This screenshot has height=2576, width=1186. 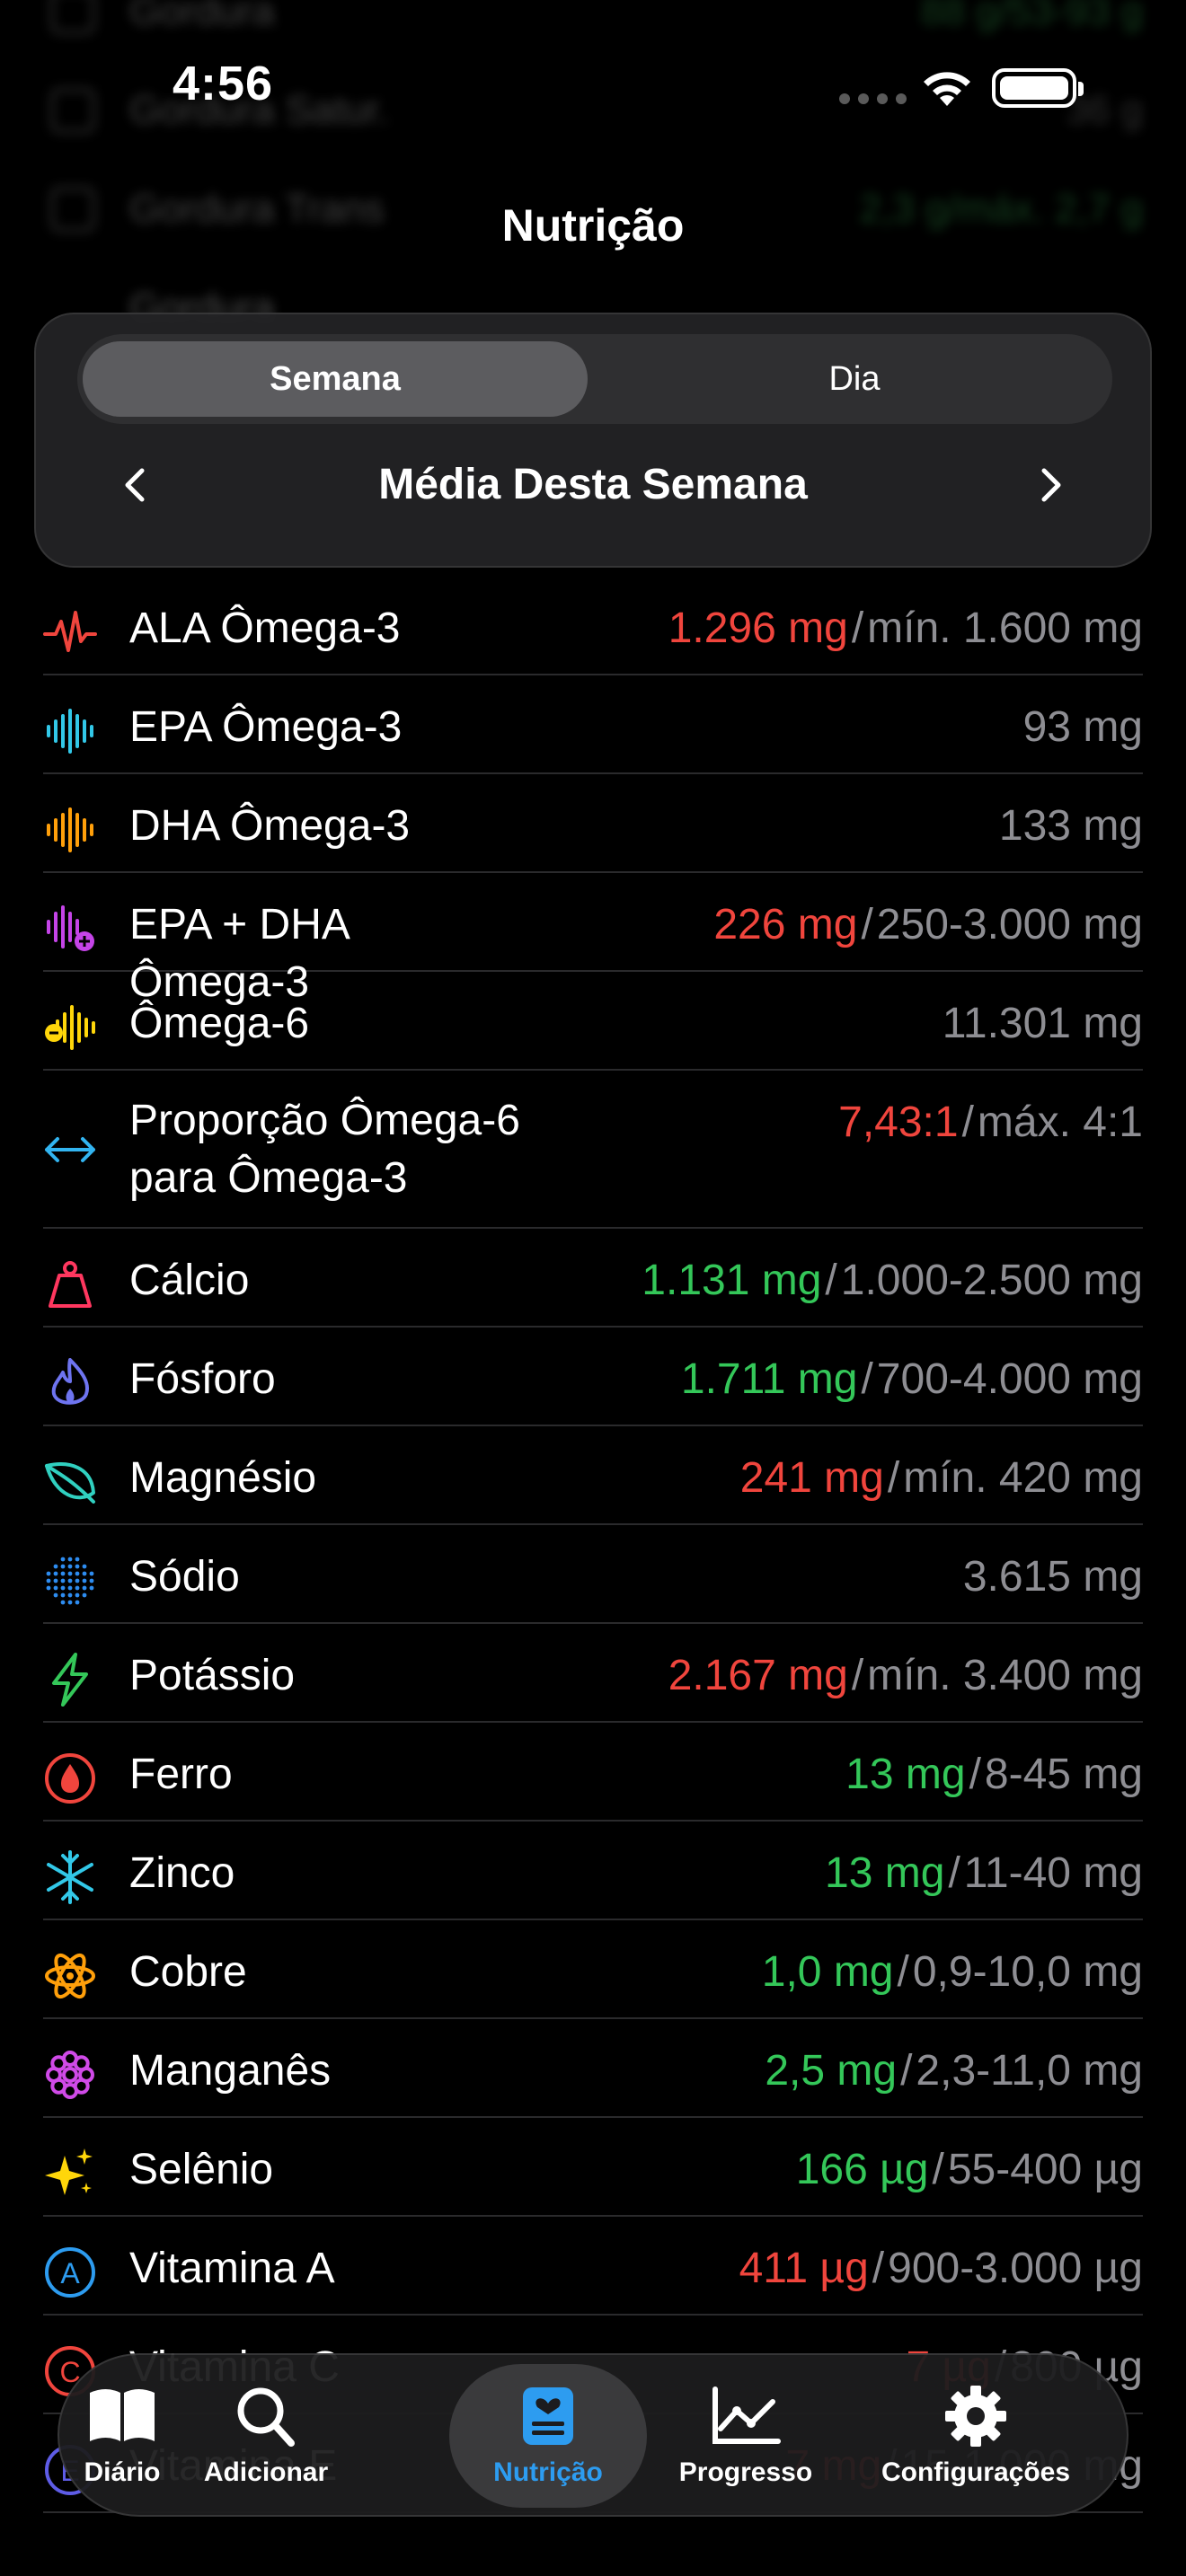 What do you see at coordinates (70, 2075) in the screenshot?
I see `flower-icon` at bounding box center [70, 2075].